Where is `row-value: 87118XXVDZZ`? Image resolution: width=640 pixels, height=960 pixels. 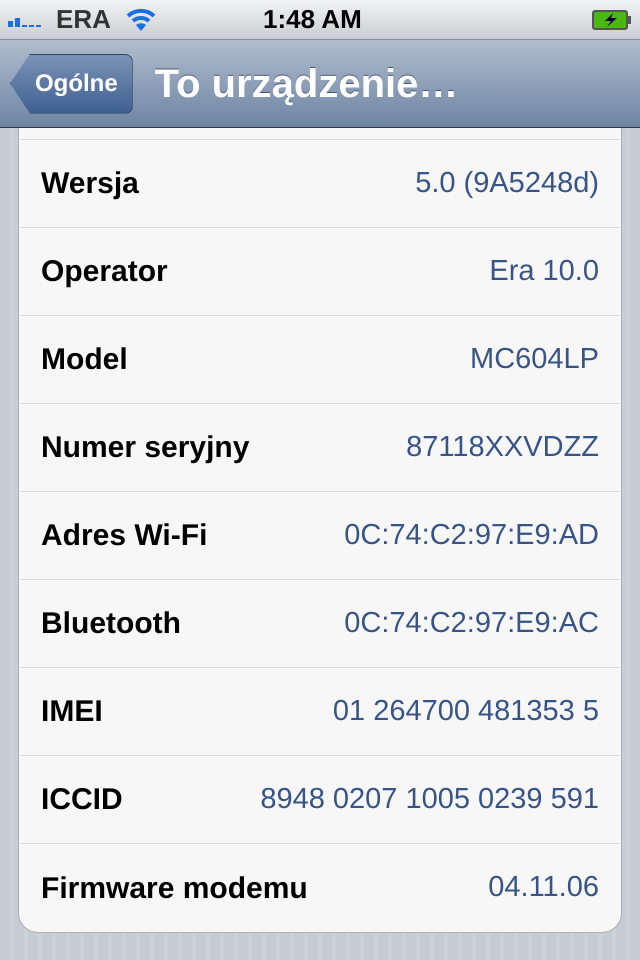
row-value: 87118XXVDZZ is located at coordinates (502, 447).